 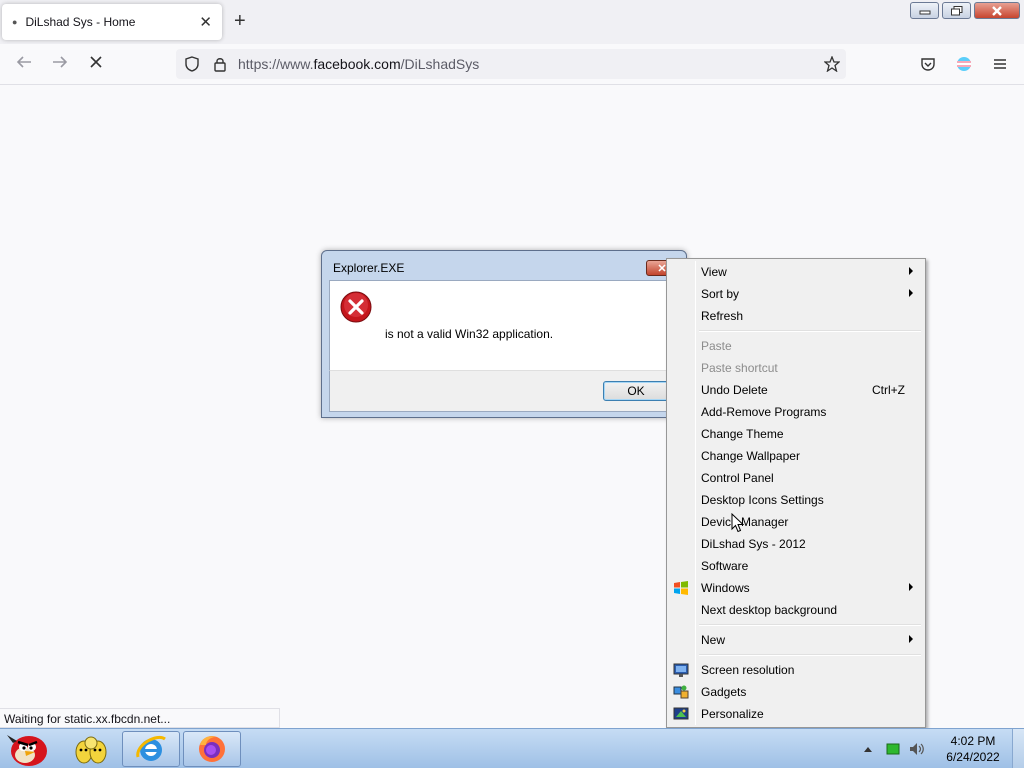 I want to click on menu-item-next-desktop-background: Next desktop background, so click(x=796, y=610).